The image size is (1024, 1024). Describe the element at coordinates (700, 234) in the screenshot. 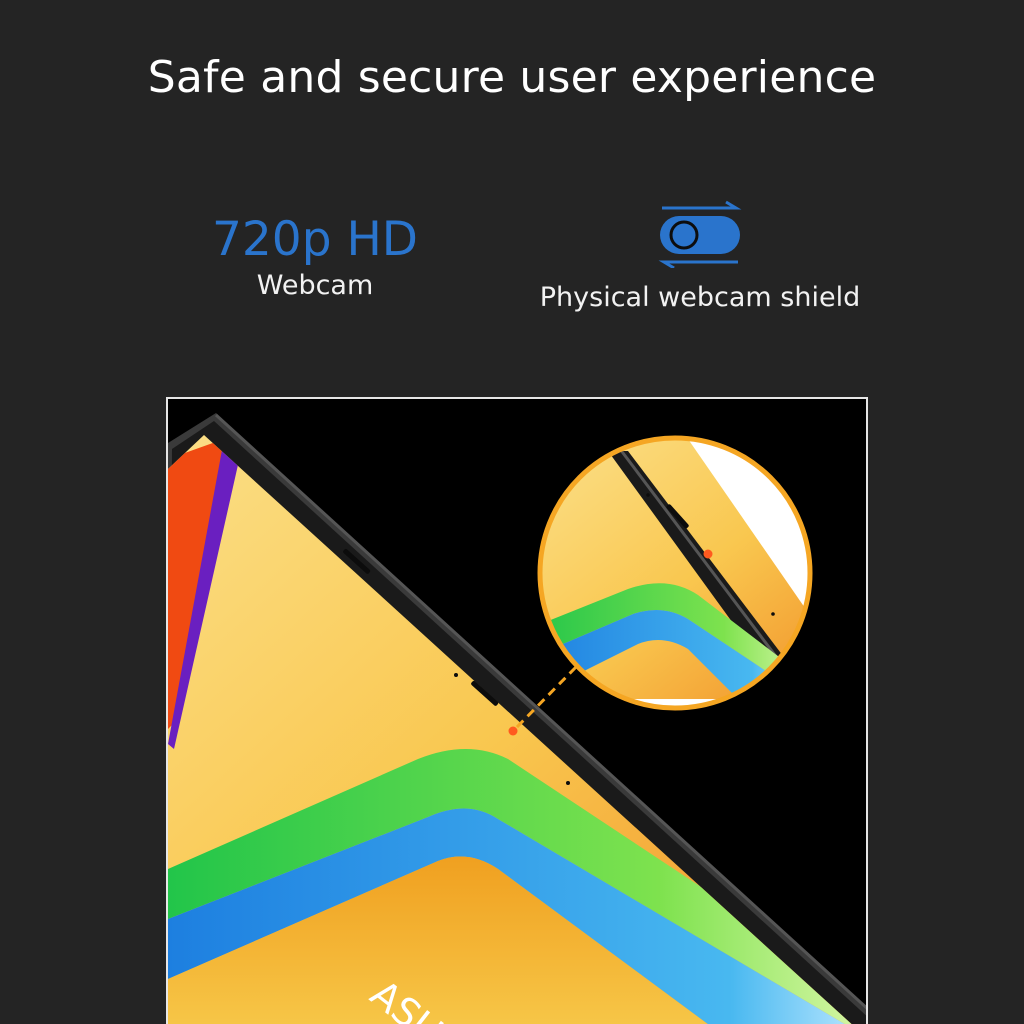

I see `webcam-shield-toggle-icon` at that location.